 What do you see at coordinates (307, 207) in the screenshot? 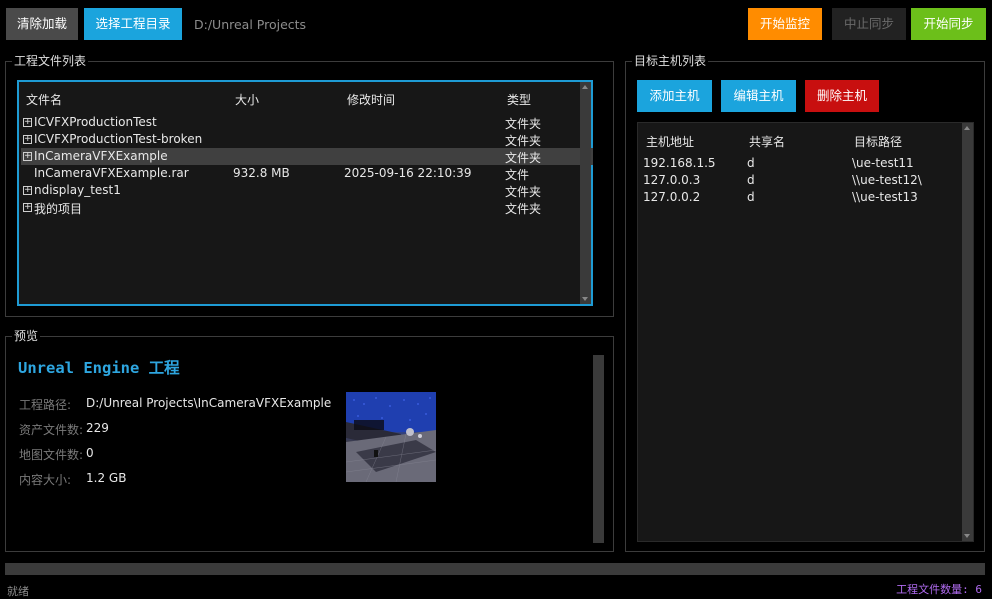
I see `file-row: + 我的项目 文件夹` at bounding box center [307, 207].